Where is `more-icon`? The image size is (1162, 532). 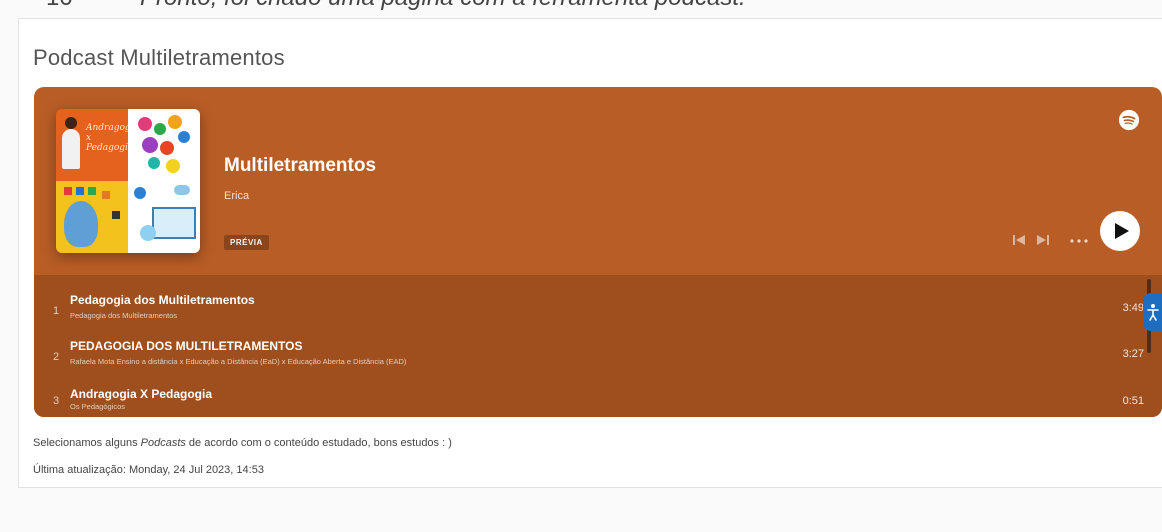
more-icon is located at coordinates (1079, 240).